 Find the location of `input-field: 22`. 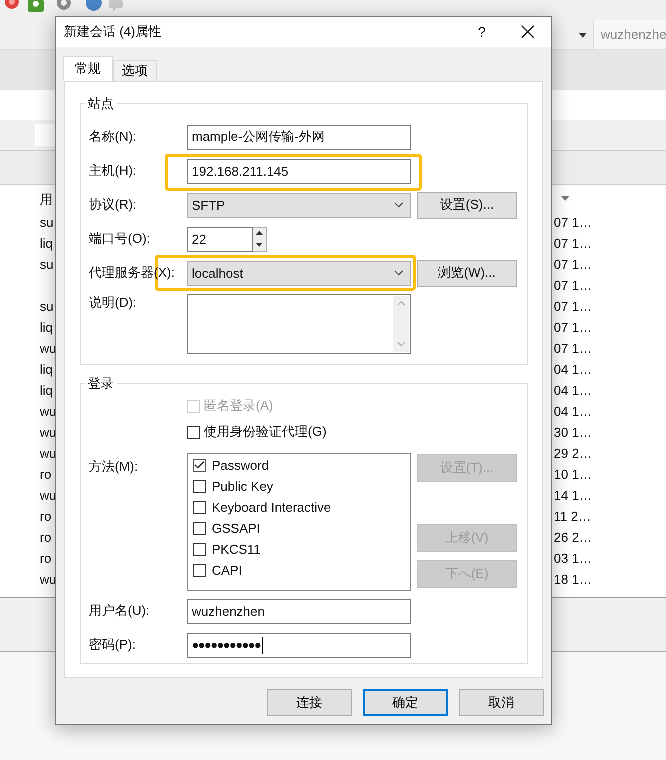

input-field: 22 is located at coordinates (220, 239).